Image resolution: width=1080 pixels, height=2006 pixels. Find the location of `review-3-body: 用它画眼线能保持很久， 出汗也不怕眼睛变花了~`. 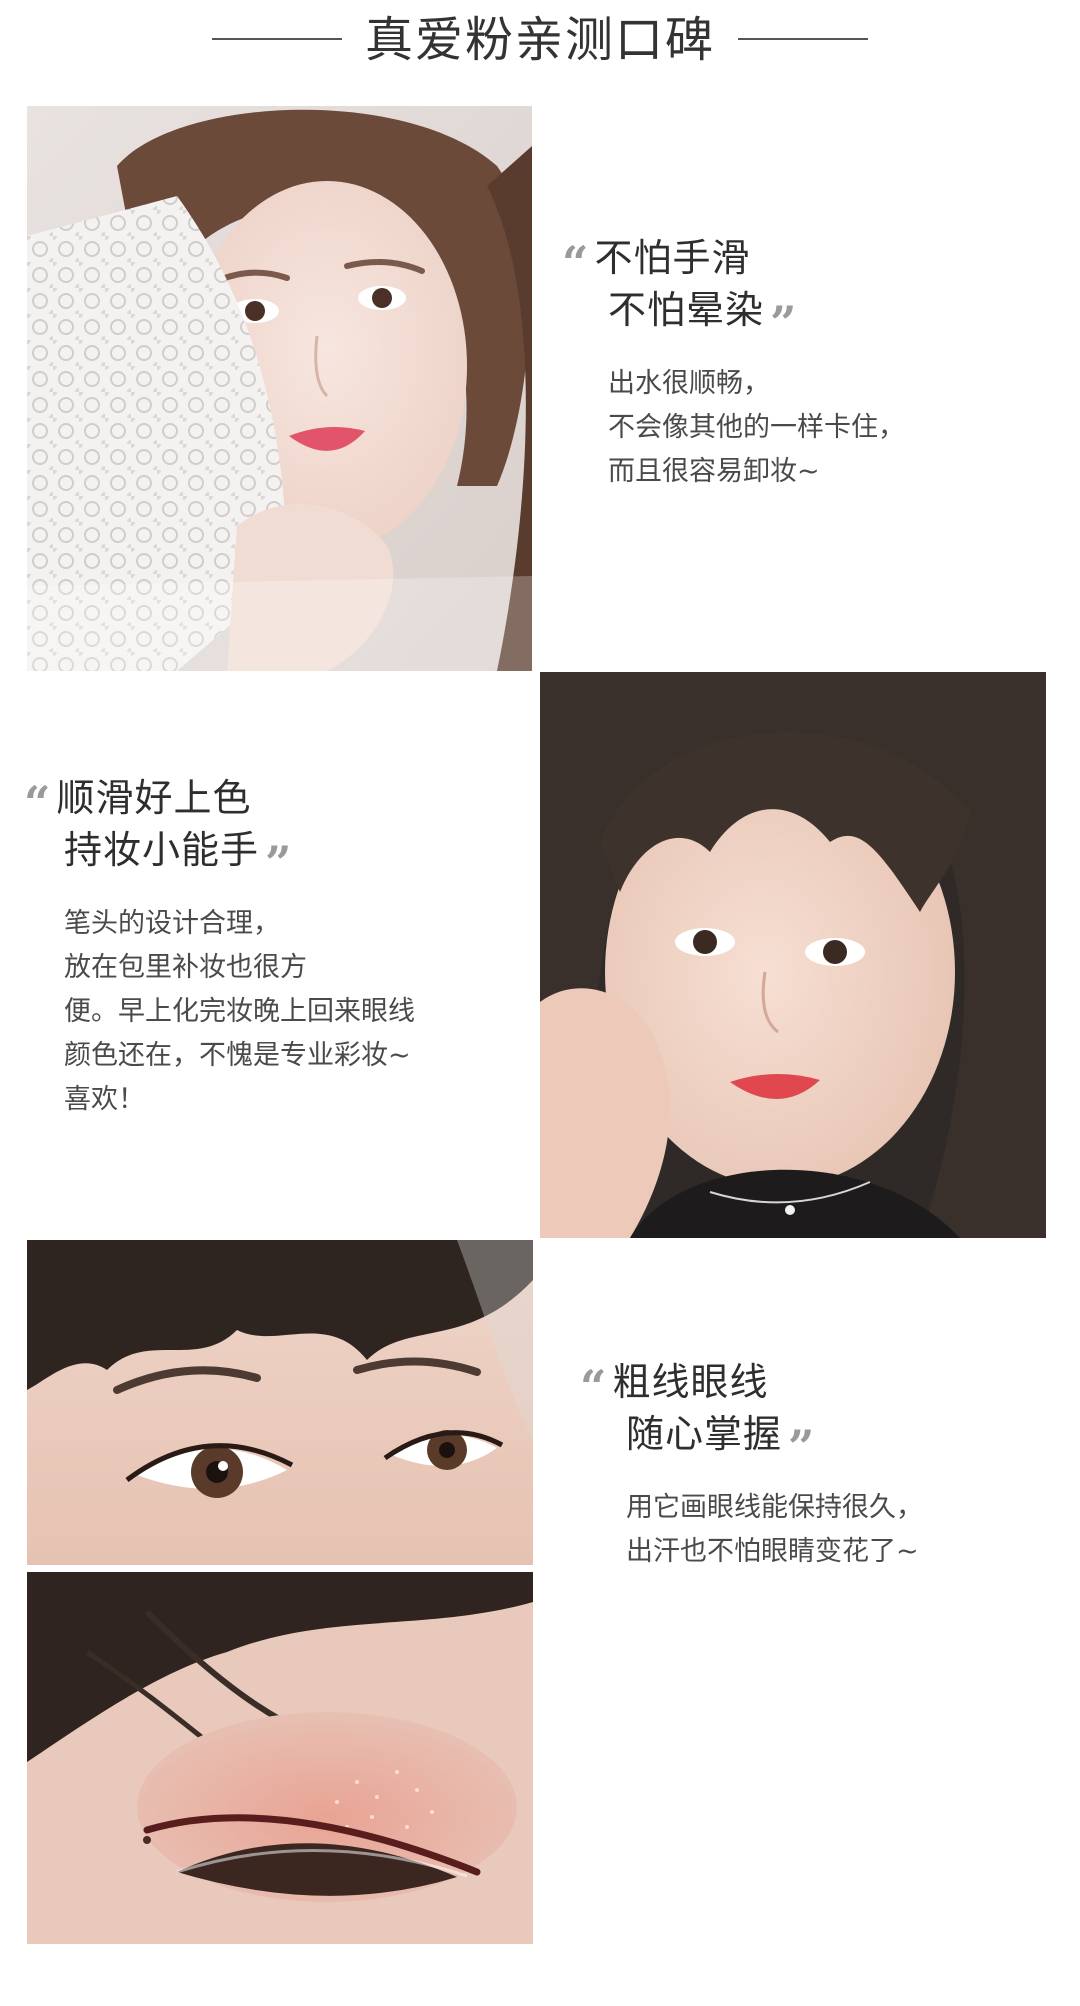

review-3-body: 用它画眼线能保持很久， 出汗也不怕眼睛变花了~ is located at coordinates (820, 1530).